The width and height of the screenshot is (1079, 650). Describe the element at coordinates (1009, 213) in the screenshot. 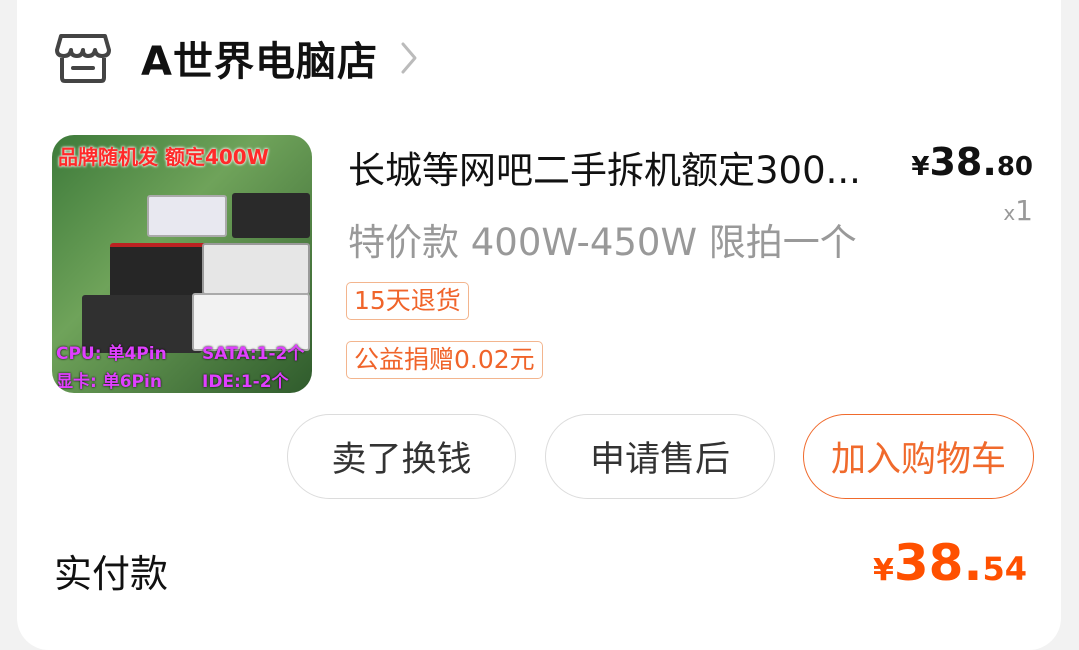

I see `quantity-prefix: x` at that location.